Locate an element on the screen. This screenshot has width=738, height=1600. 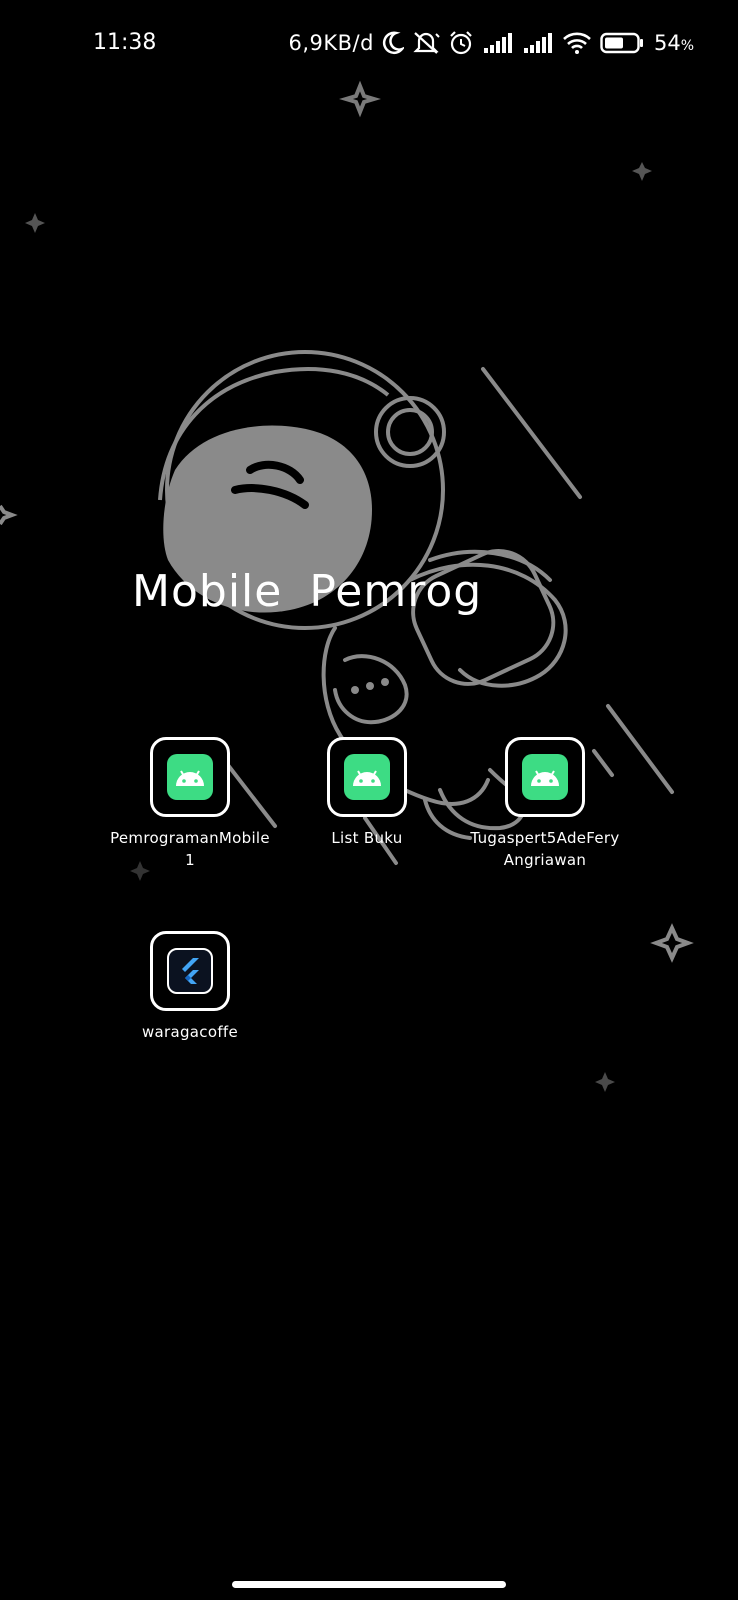
status-icons: 6,9KB/d 54% is located at coordinates (491, 43).